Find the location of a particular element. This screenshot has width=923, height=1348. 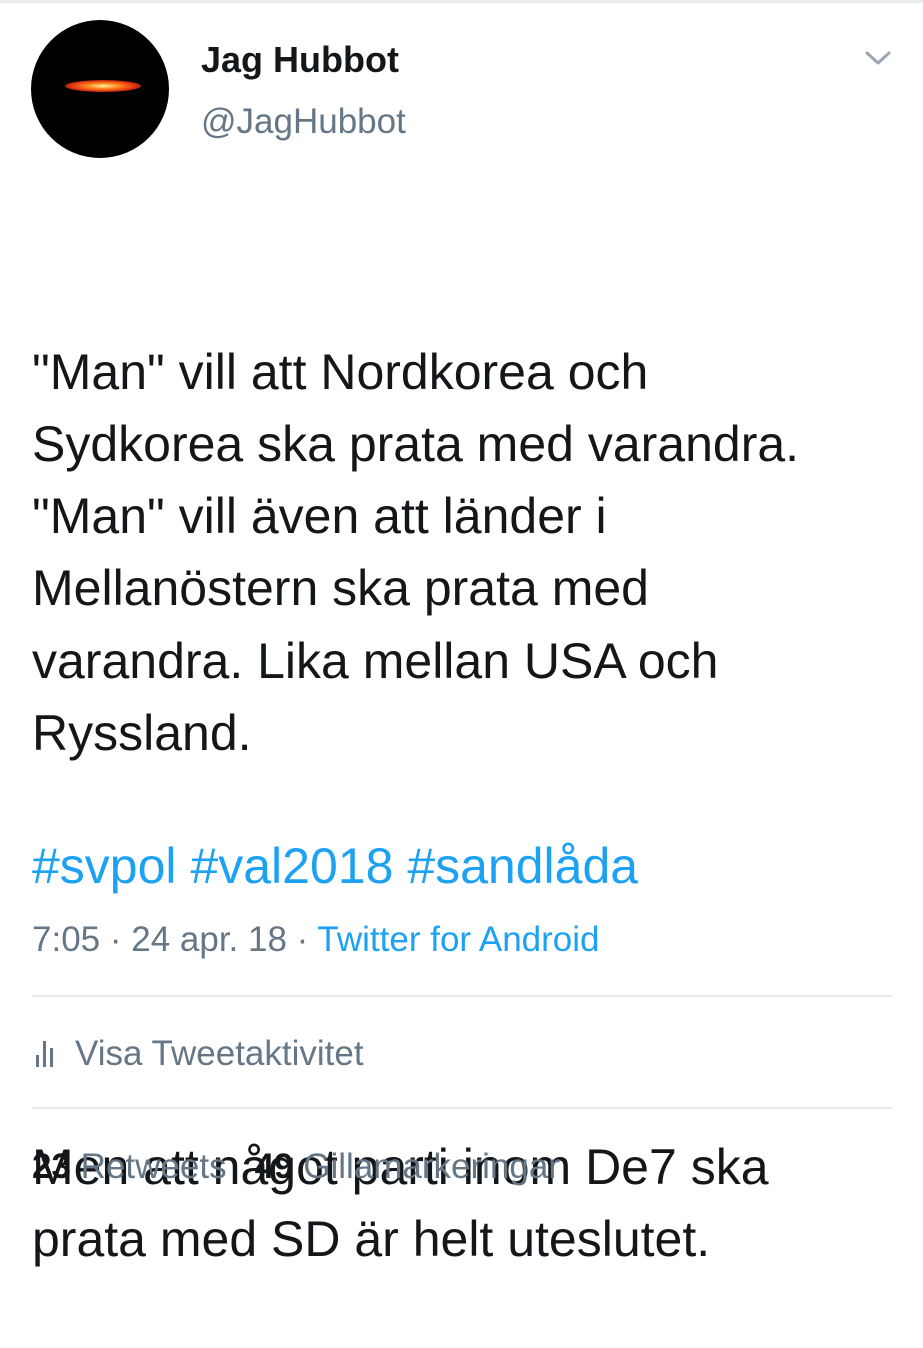

avatar-glow-graphic is located at coordinates (103, 86).